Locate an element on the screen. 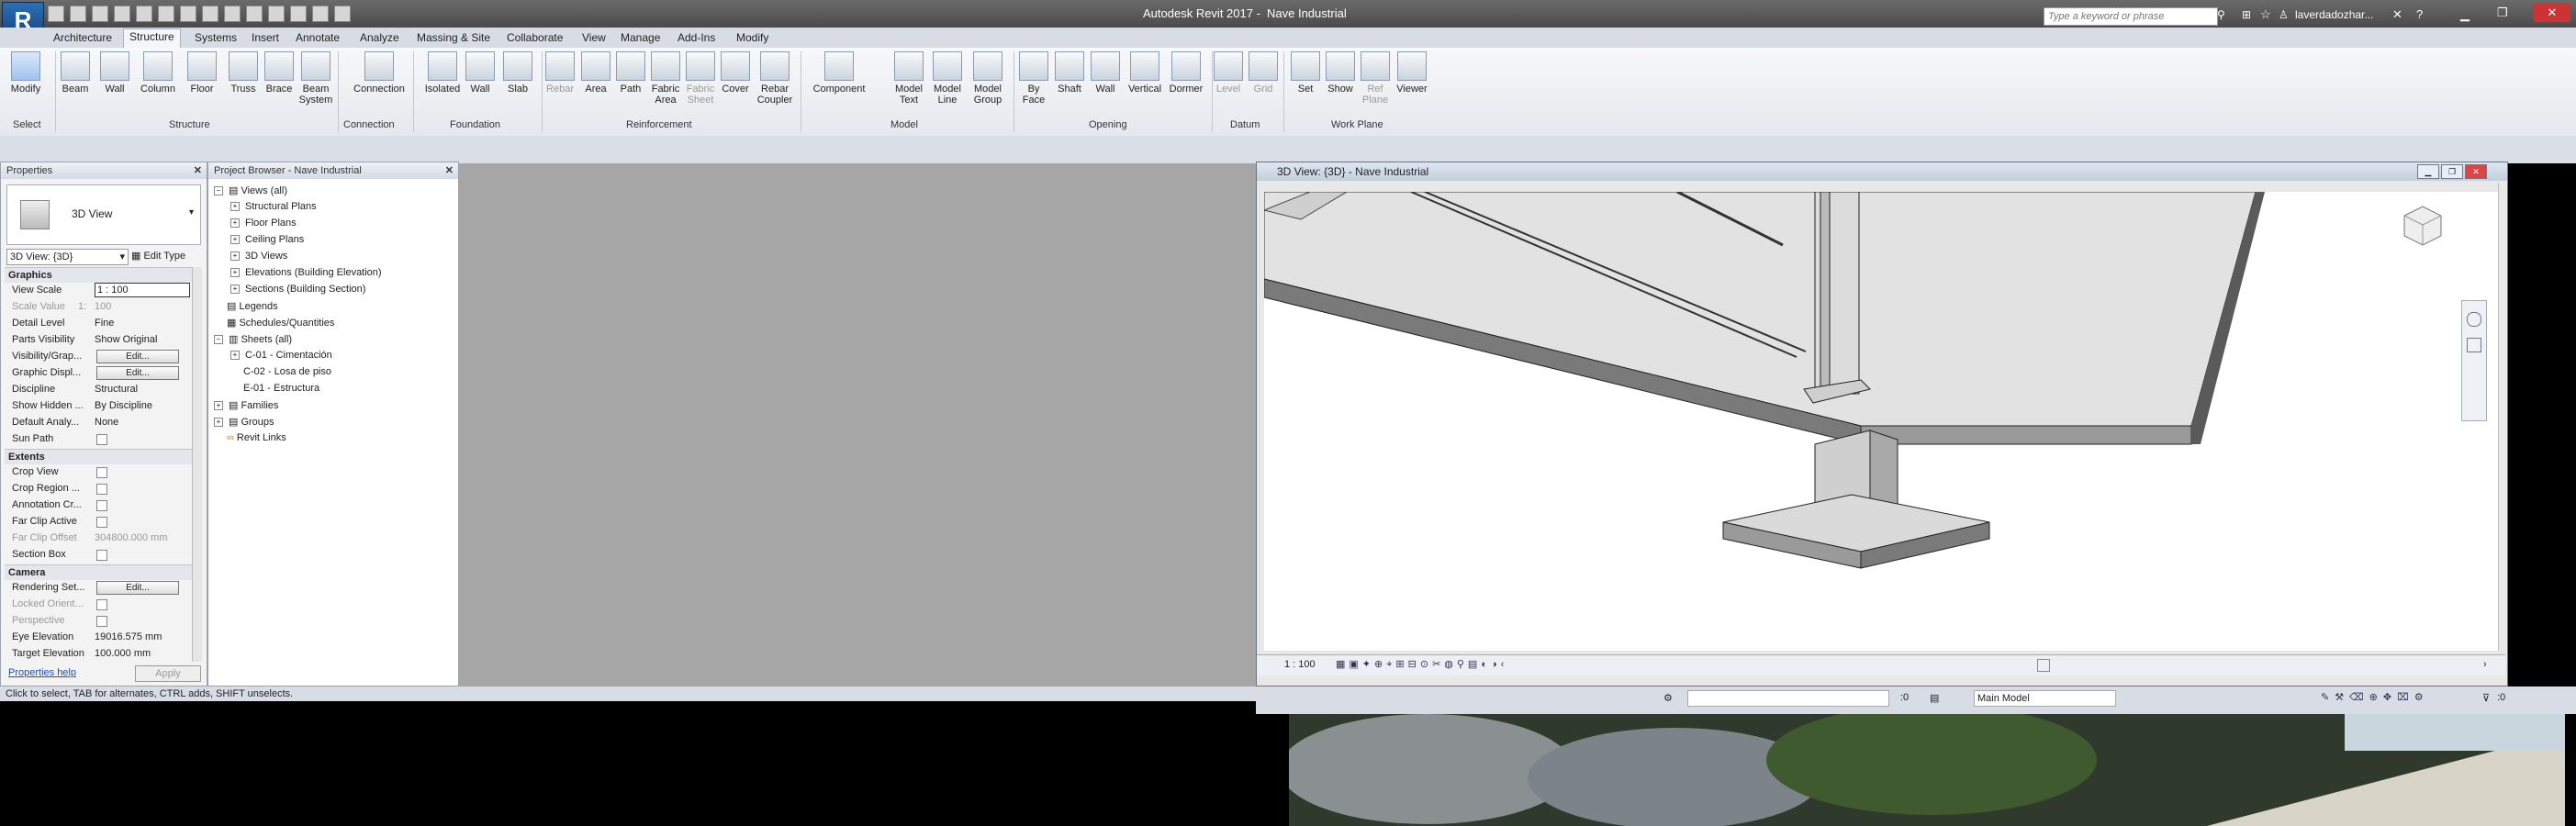  redo-icon is located at coordinates (144, 14).